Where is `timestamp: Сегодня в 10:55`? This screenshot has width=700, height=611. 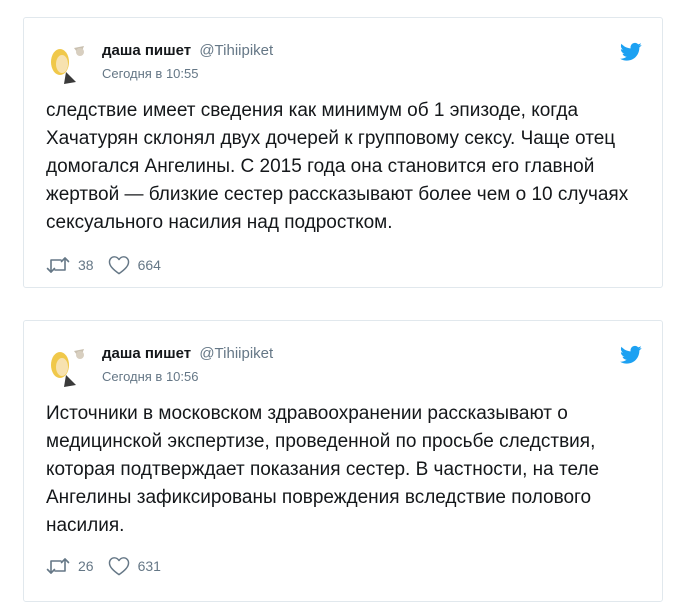 timestamp: Сегодня в 10:55 is located at coordinates (150, 73).